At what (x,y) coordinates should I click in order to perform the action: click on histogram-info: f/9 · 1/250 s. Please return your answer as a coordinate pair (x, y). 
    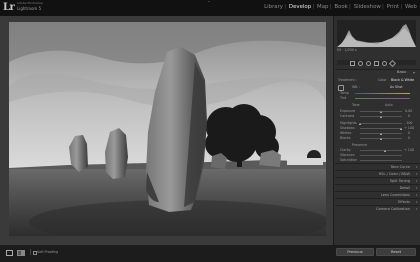
    Looking at the image, I should click on (347, 50).